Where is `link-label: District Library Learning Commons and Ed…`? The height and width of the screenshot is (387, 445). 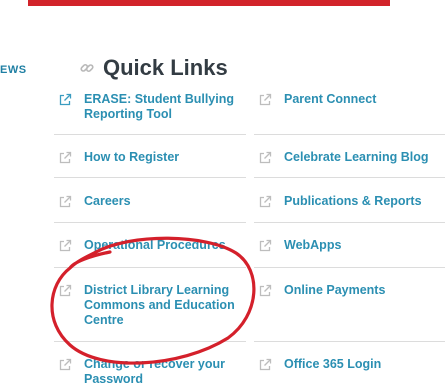 link-label: District Library Learning Commons and Ed… is located at coordinates (165, 305).